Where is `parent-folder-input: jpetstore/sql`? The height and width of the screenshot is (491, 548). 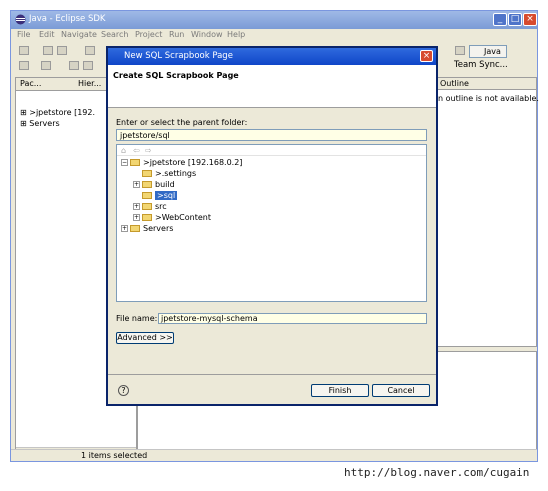 parent-folder-input: jpetstore/sql is located at coordinates (271, 135).